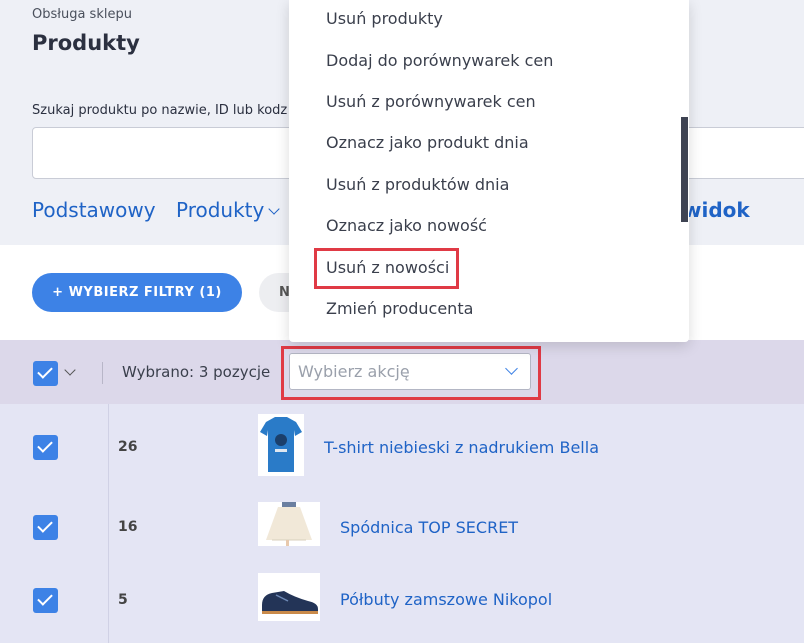 The height and width of the screenshot is (643, 804). I want to click on product-name-link: T-shirt niebieski z nadrukiem Bella, so click(461, 447).